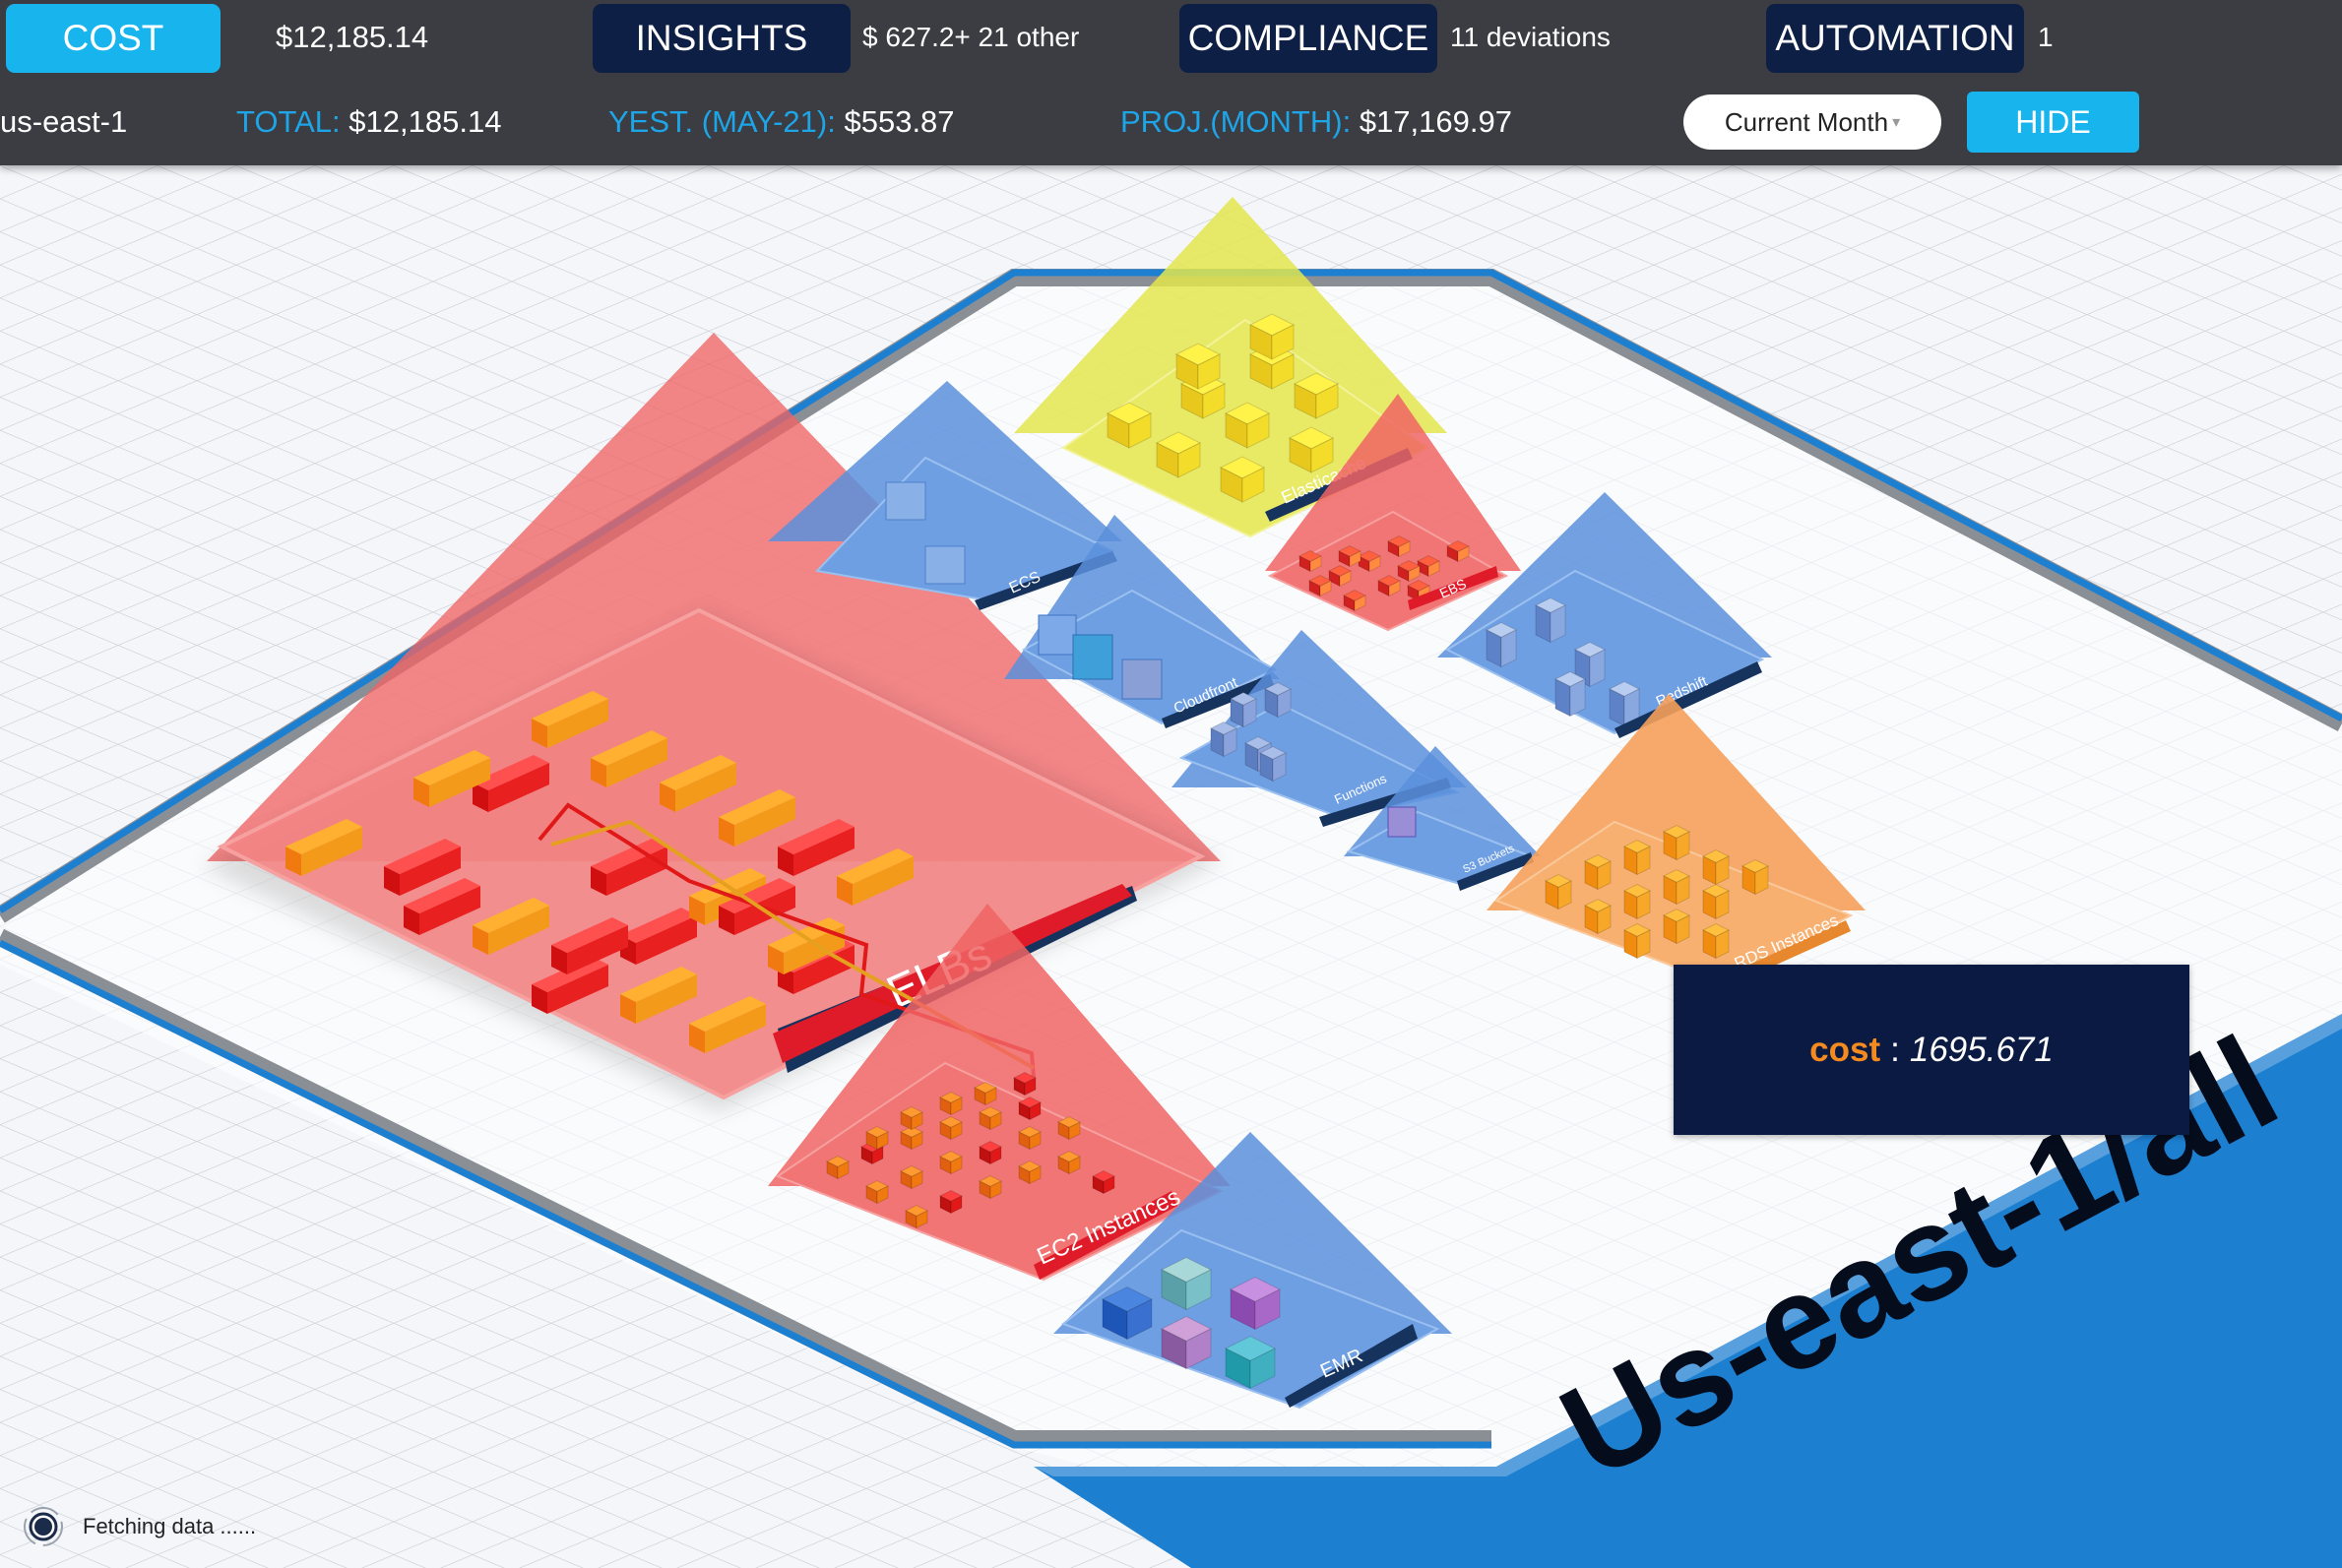  I want to click on projected-cost: PROJ.(MONTH): $17,169.97, so click(1316, 122).